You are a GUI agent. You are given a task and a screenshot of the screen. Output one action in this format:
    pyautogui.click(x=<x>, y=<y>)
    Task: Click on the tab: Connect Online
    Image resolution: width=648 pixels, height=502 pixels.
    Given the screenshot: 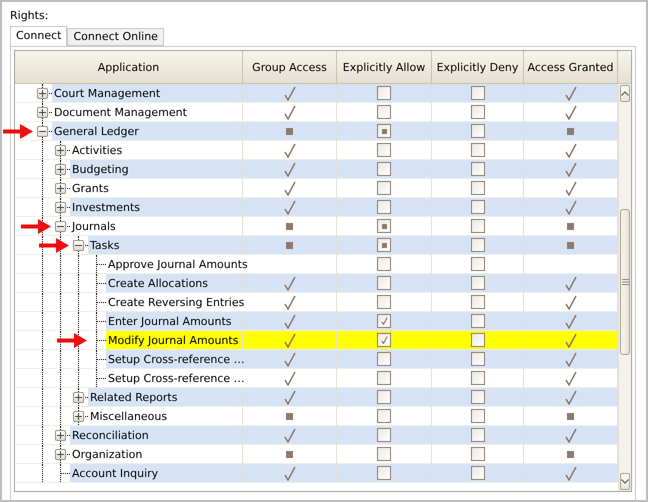 What is the action you would take?
    pyautogui.click(x=115, y=37)
    